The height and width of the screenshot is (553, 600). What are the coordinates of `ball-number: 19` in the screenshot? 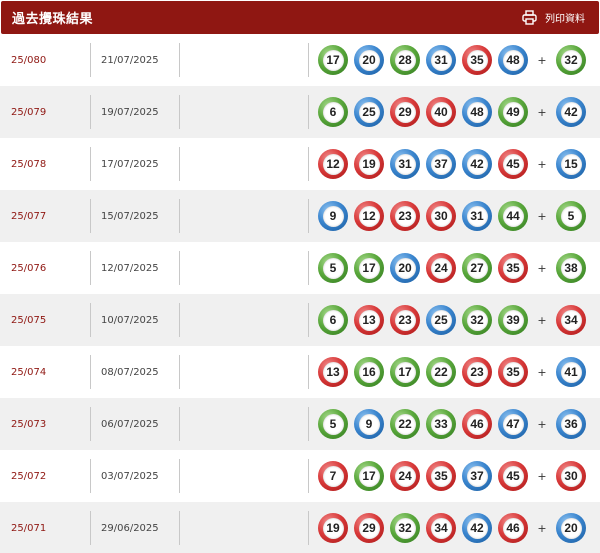 It's located at (333, 528).